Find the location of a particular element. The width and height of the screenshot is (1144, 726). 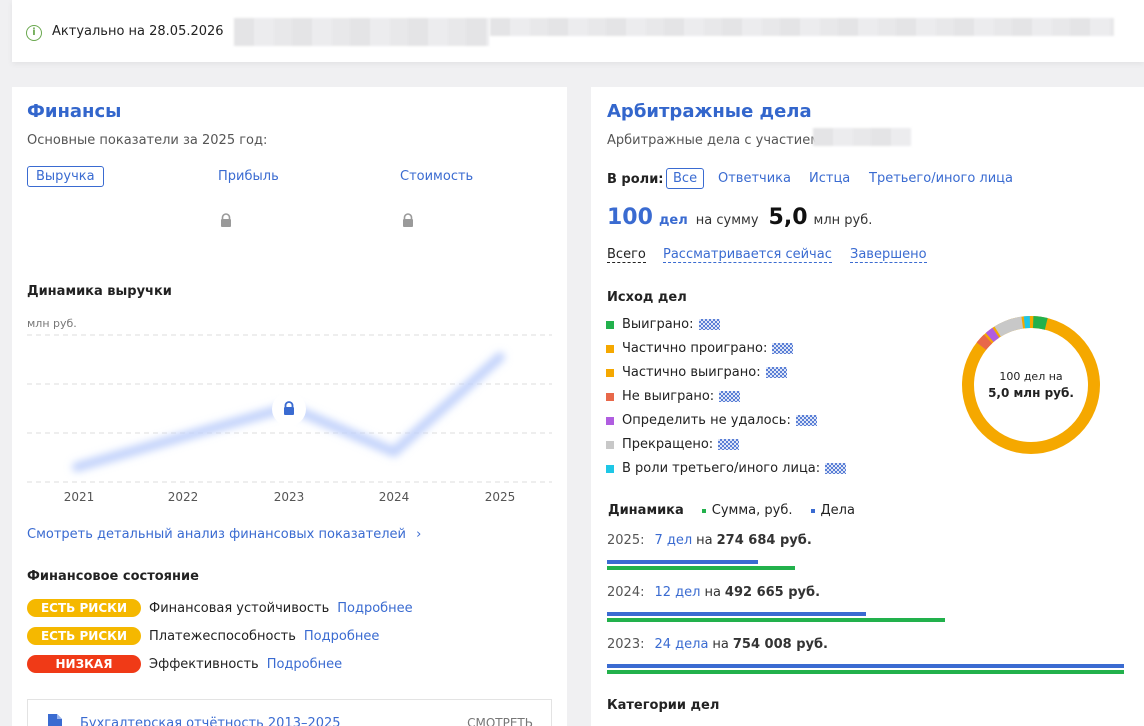

dynamics-header: Динамика Сумма, руб. Дела is located at coordinates (731, 510).